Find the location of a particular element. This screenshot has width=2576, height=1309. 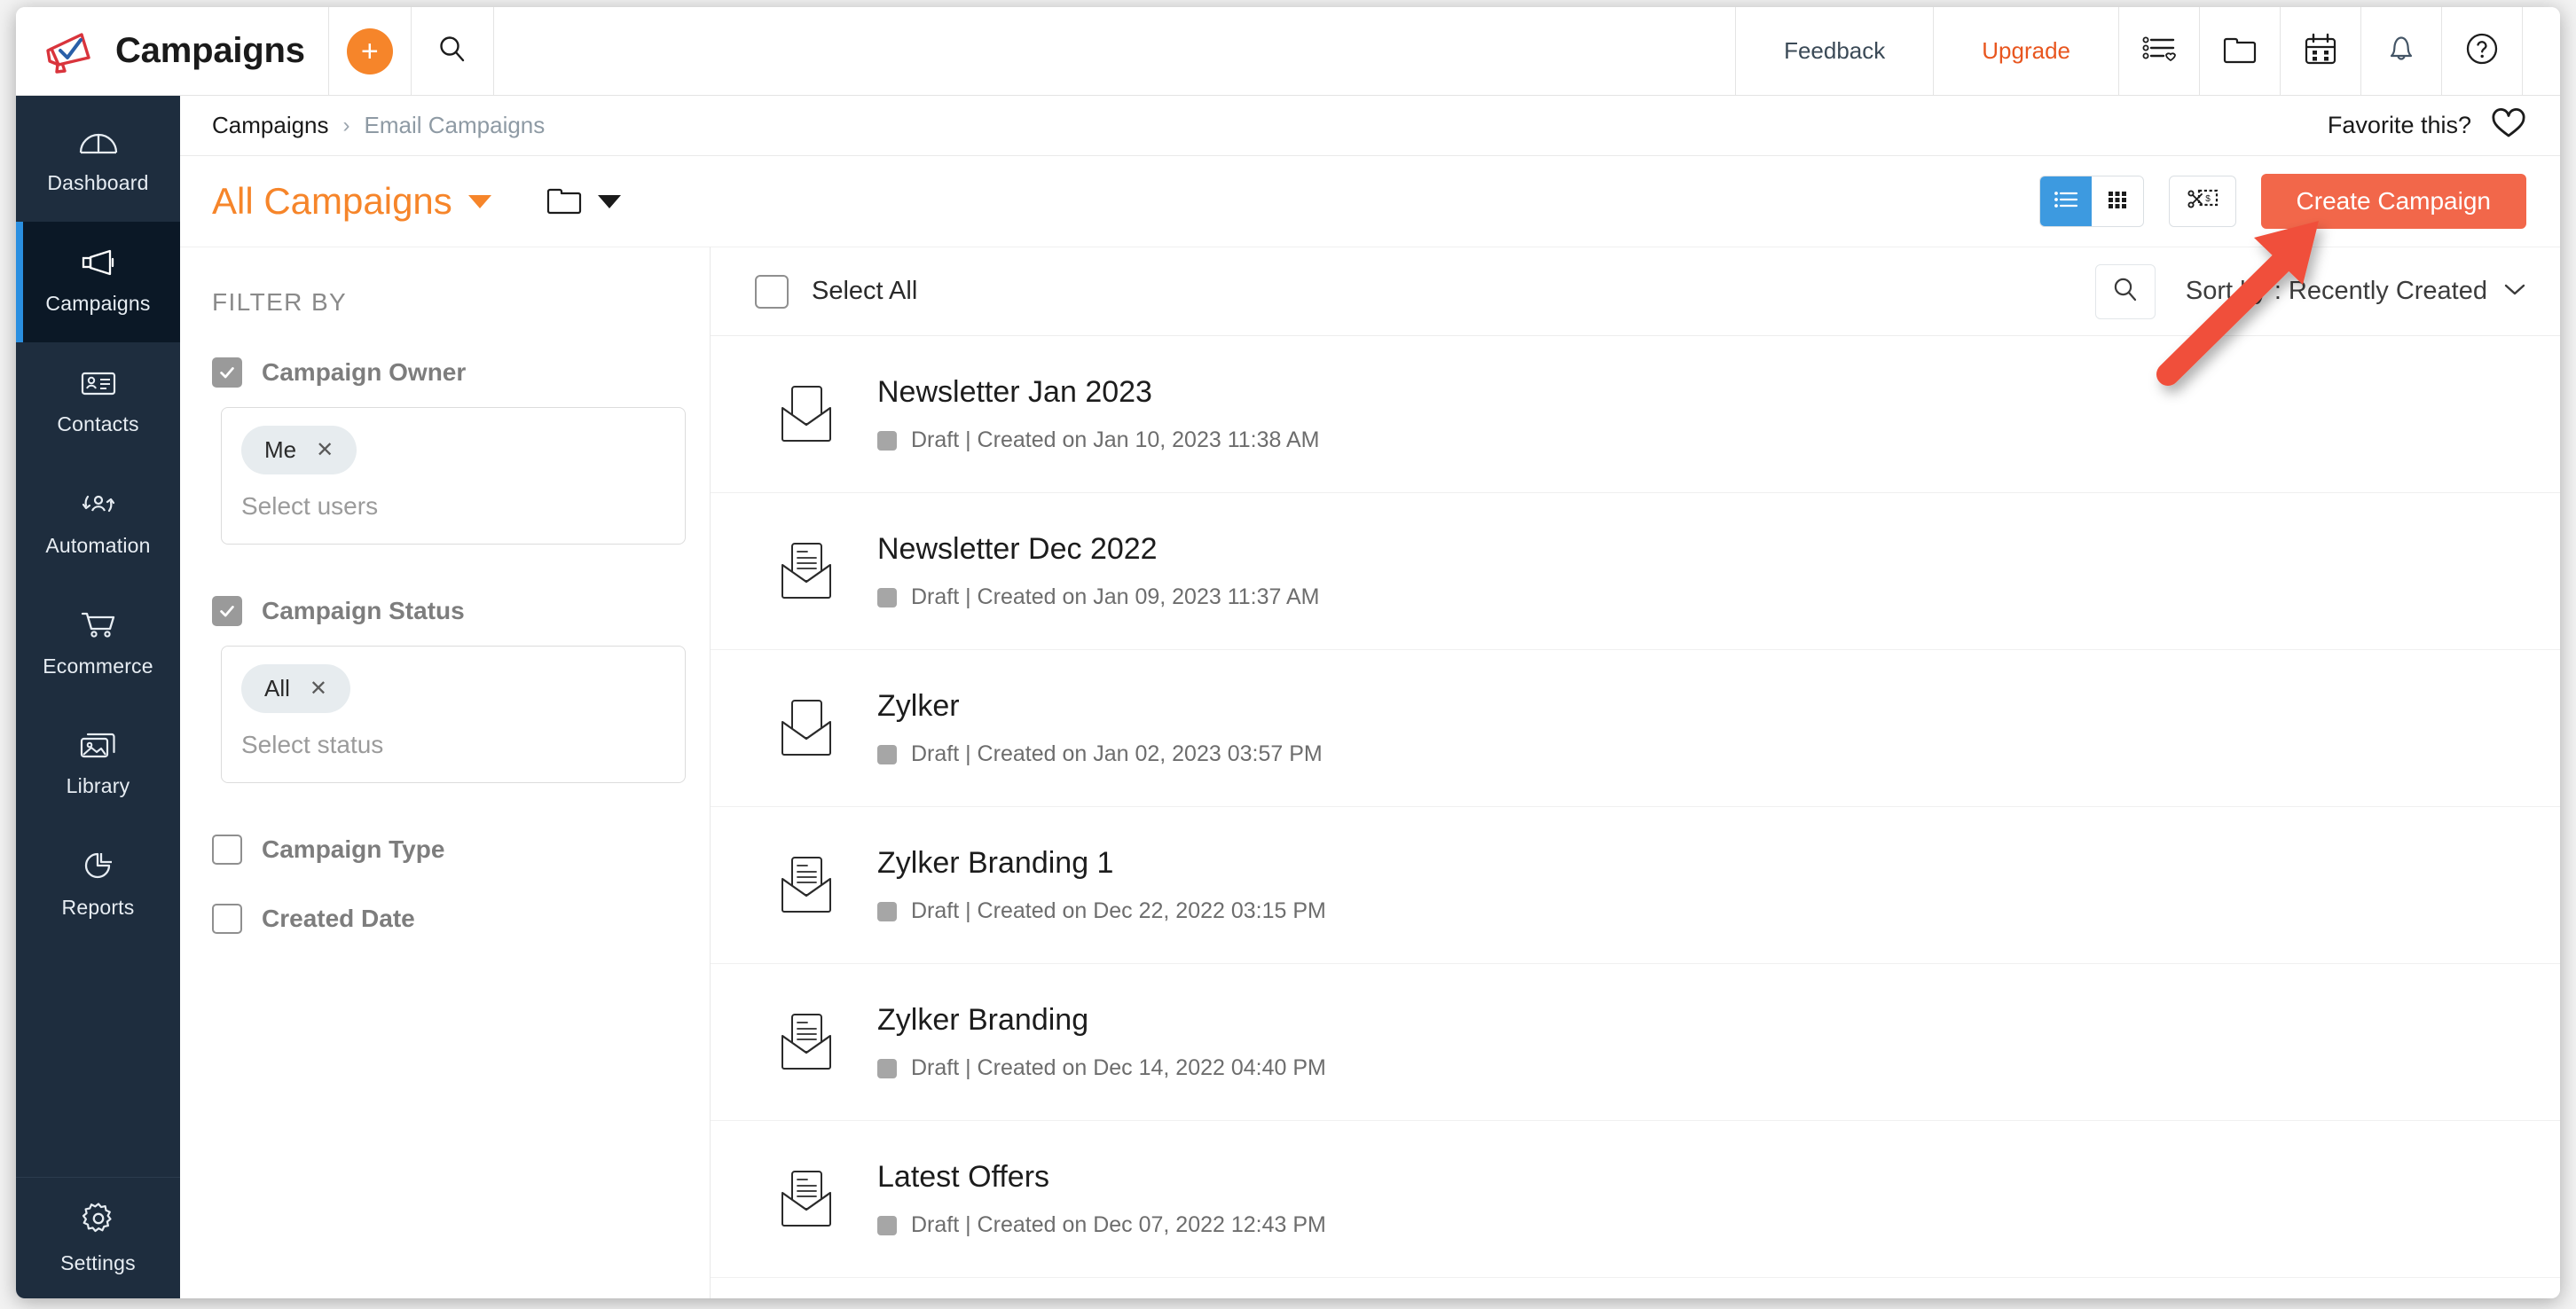

campaign-meta: Draft | Created on Jan 09, 2023 11:37 AM is located at coordinates (1098, 597).